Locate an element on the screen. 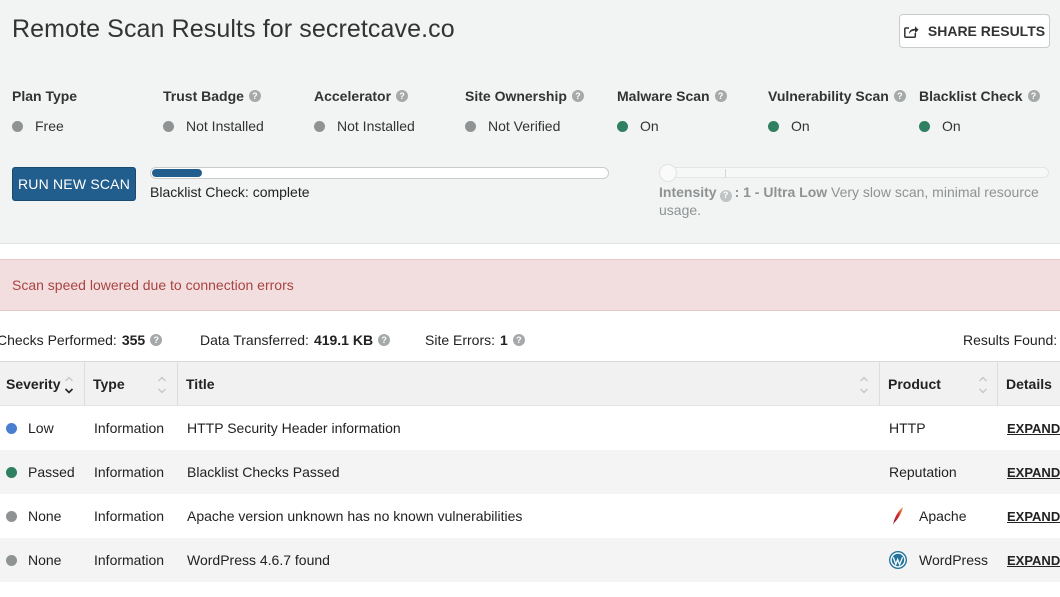 The width and height of the screenshot is (1060, 597). share-results-button: SHARE RESULTS is located at coordinates (974, 31).